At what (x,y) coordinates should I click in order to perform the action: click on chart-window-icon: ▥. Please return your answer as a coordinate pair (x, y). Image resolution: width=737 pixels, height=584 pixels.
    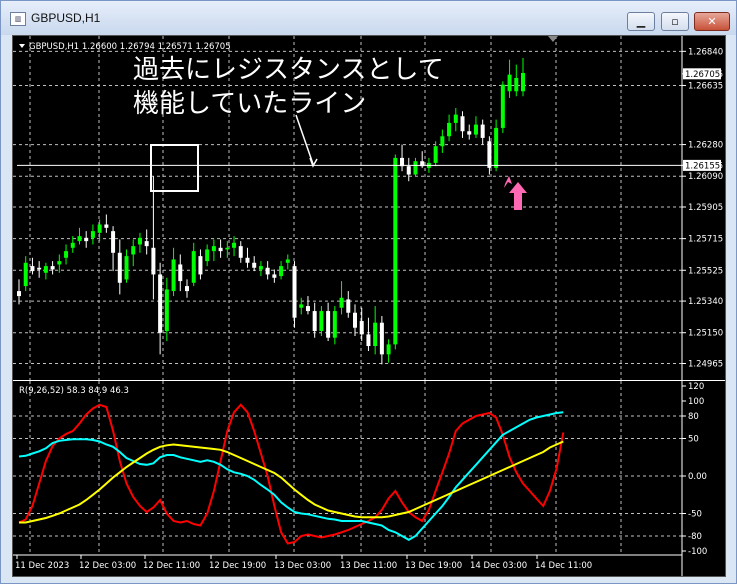
    Looking at the image, I should click on (18, 19).